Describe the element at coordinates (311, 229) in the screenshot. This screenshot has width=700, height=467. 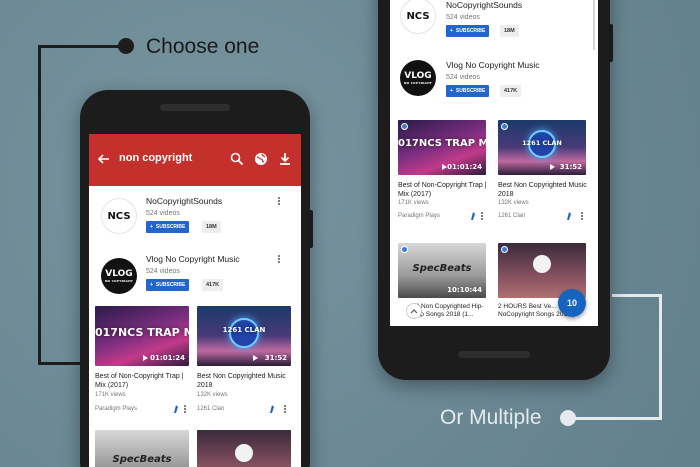
I see `left-phone-side-button` at that location.